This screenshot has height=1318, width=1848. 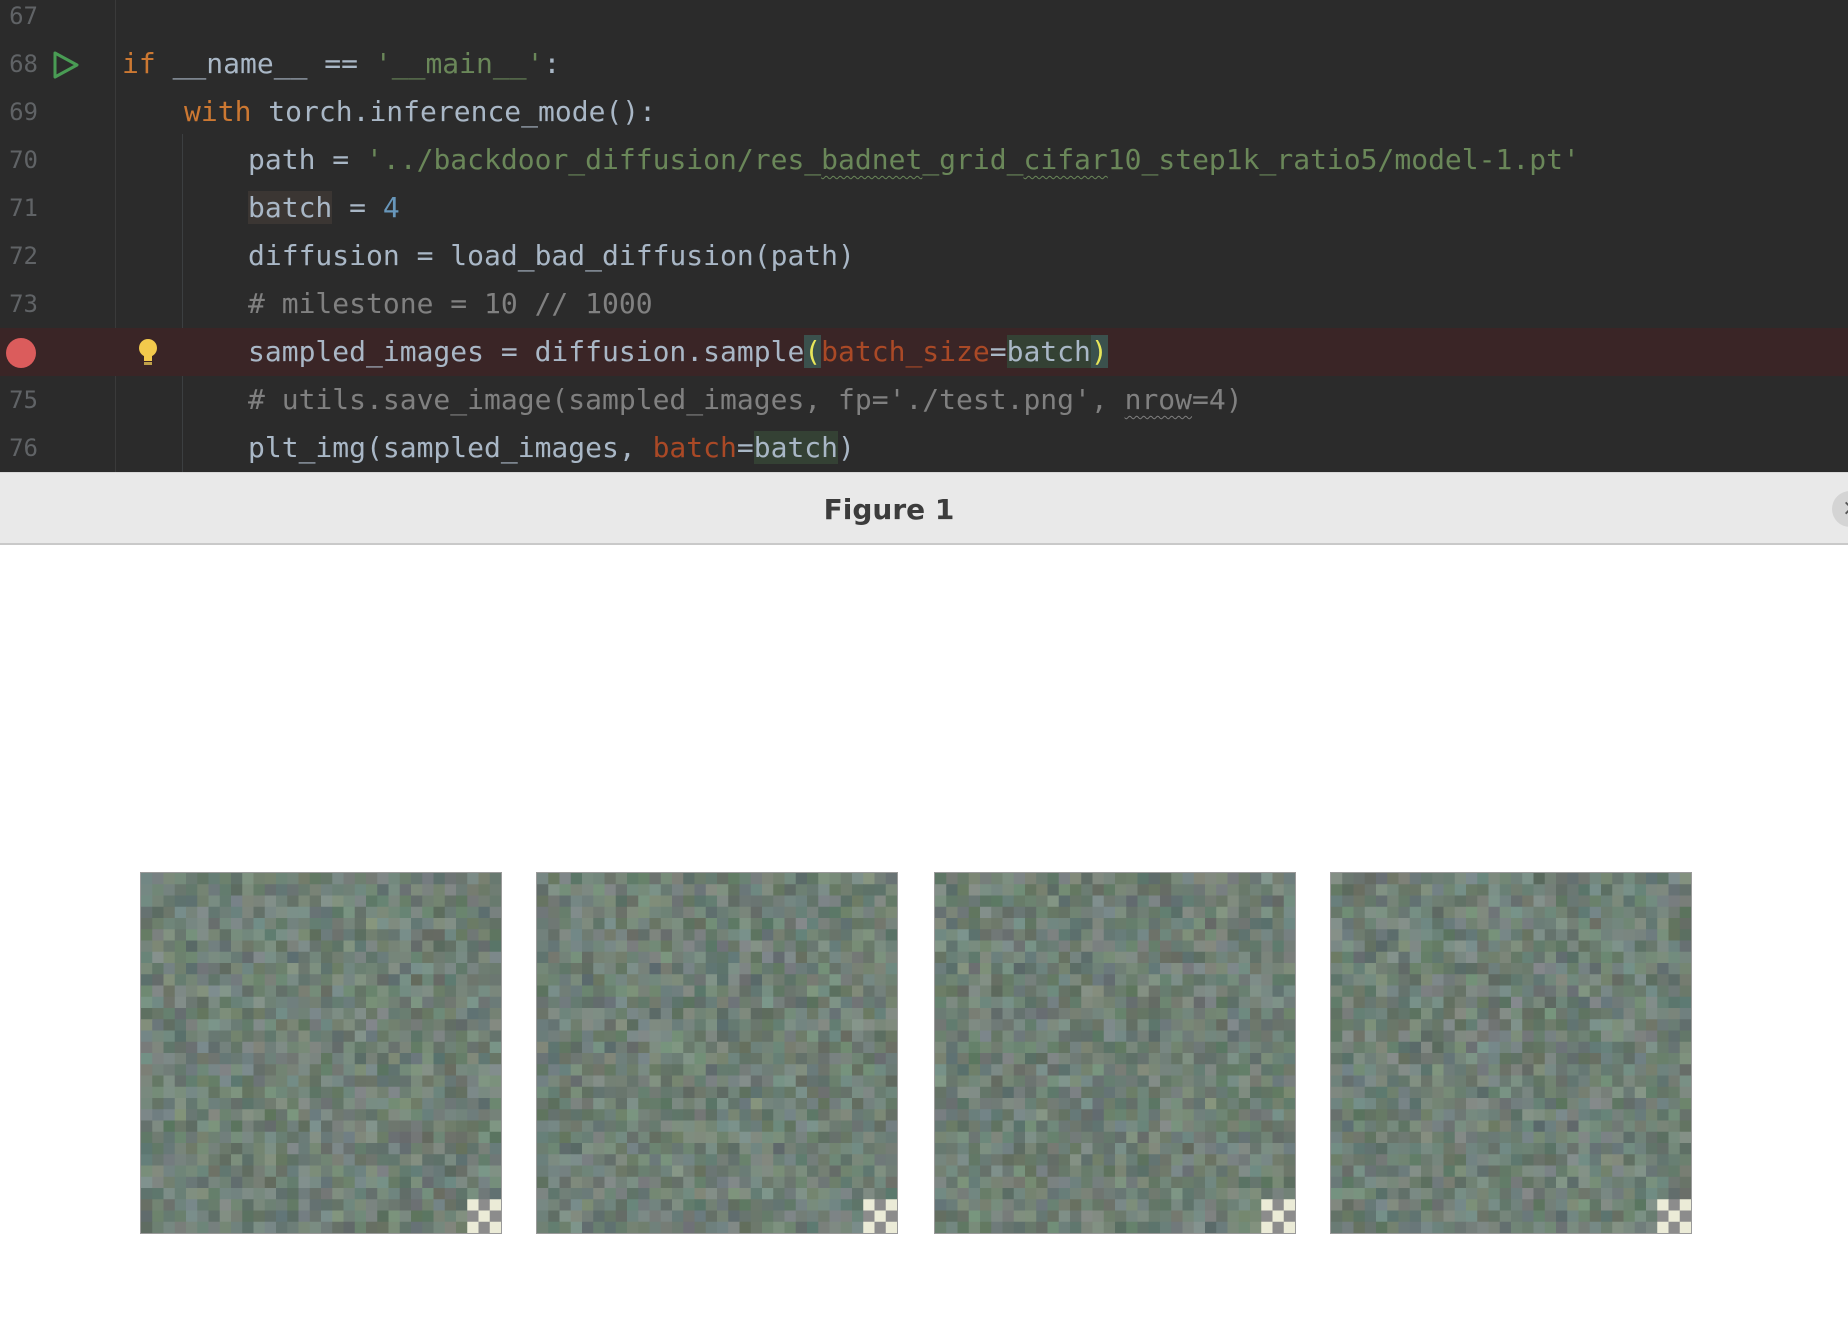 I want to click on breakpoint-icon, so click(x=21, y=353).